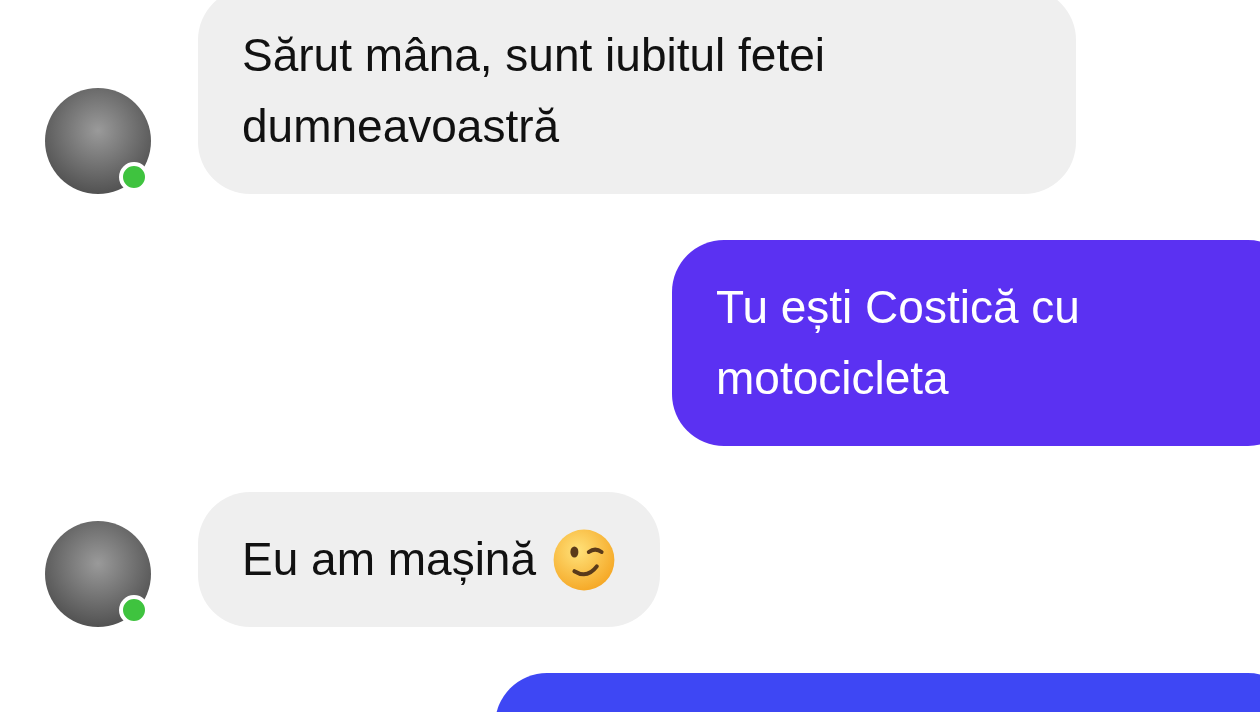 This screenshot has width=1260, height=712. What do you see at coordinates (534, 91) in the screenshot?
I see `message-text: Sărut mâna, sunt iubitul fetei dumneavoastră` at bounding box center [534, 91].